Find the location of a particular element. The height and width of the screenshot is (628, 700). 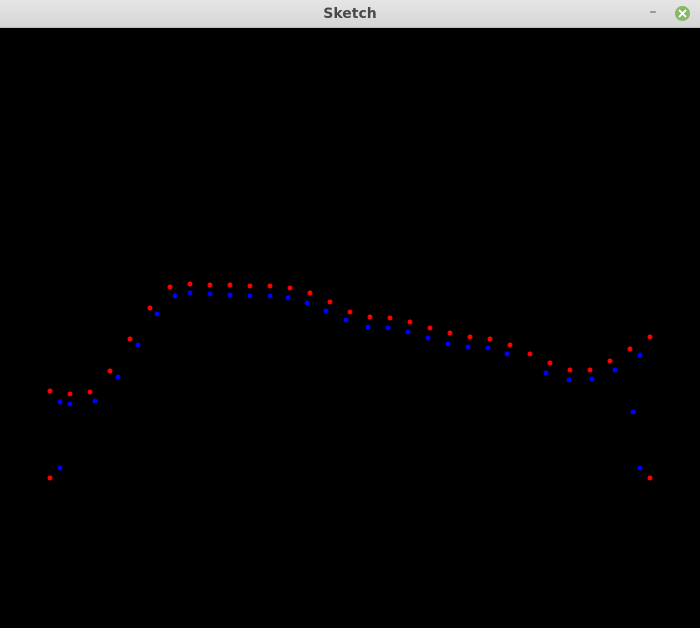

window-title: Sketch is located at coordinates (350, 14).